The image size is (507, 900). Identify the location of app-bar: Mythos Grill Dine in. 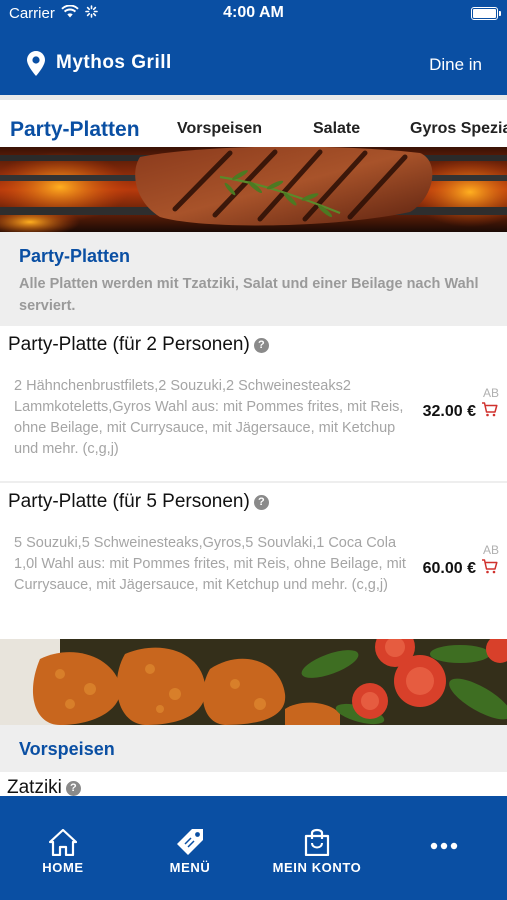
(253, 65).